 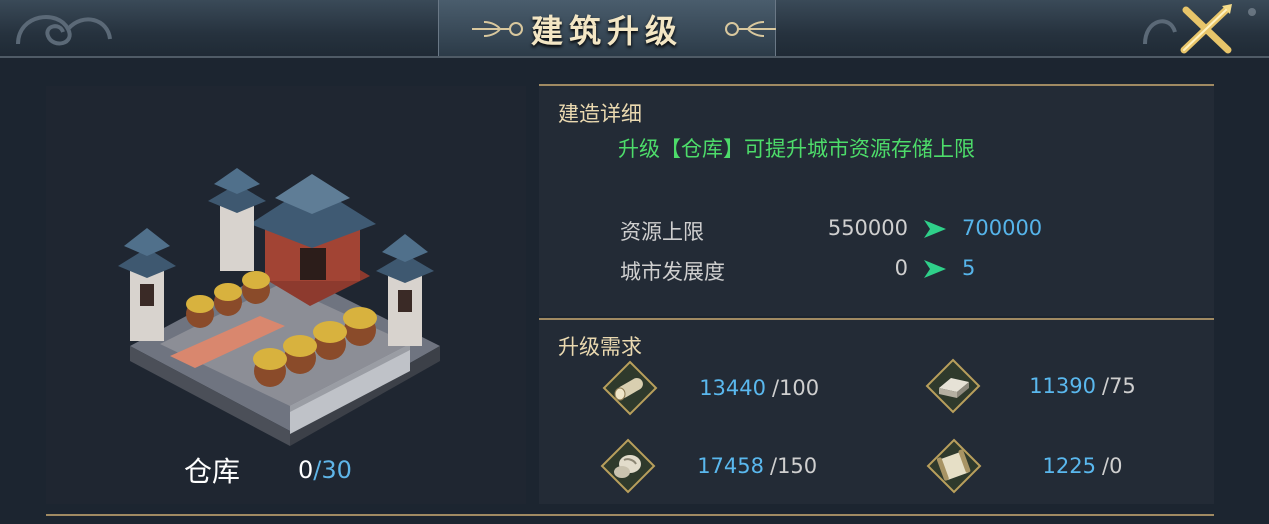 What do you see at coordinates (796, 388) in the screenshot?
I see `requirement-need-wood: /100` at bounding box center [796, 388].